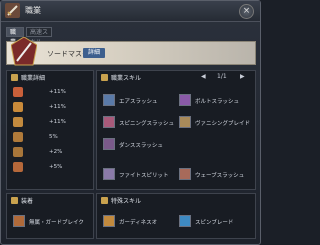  I want to click on skills-panel-header: 職業スキル, so click(121, 77).